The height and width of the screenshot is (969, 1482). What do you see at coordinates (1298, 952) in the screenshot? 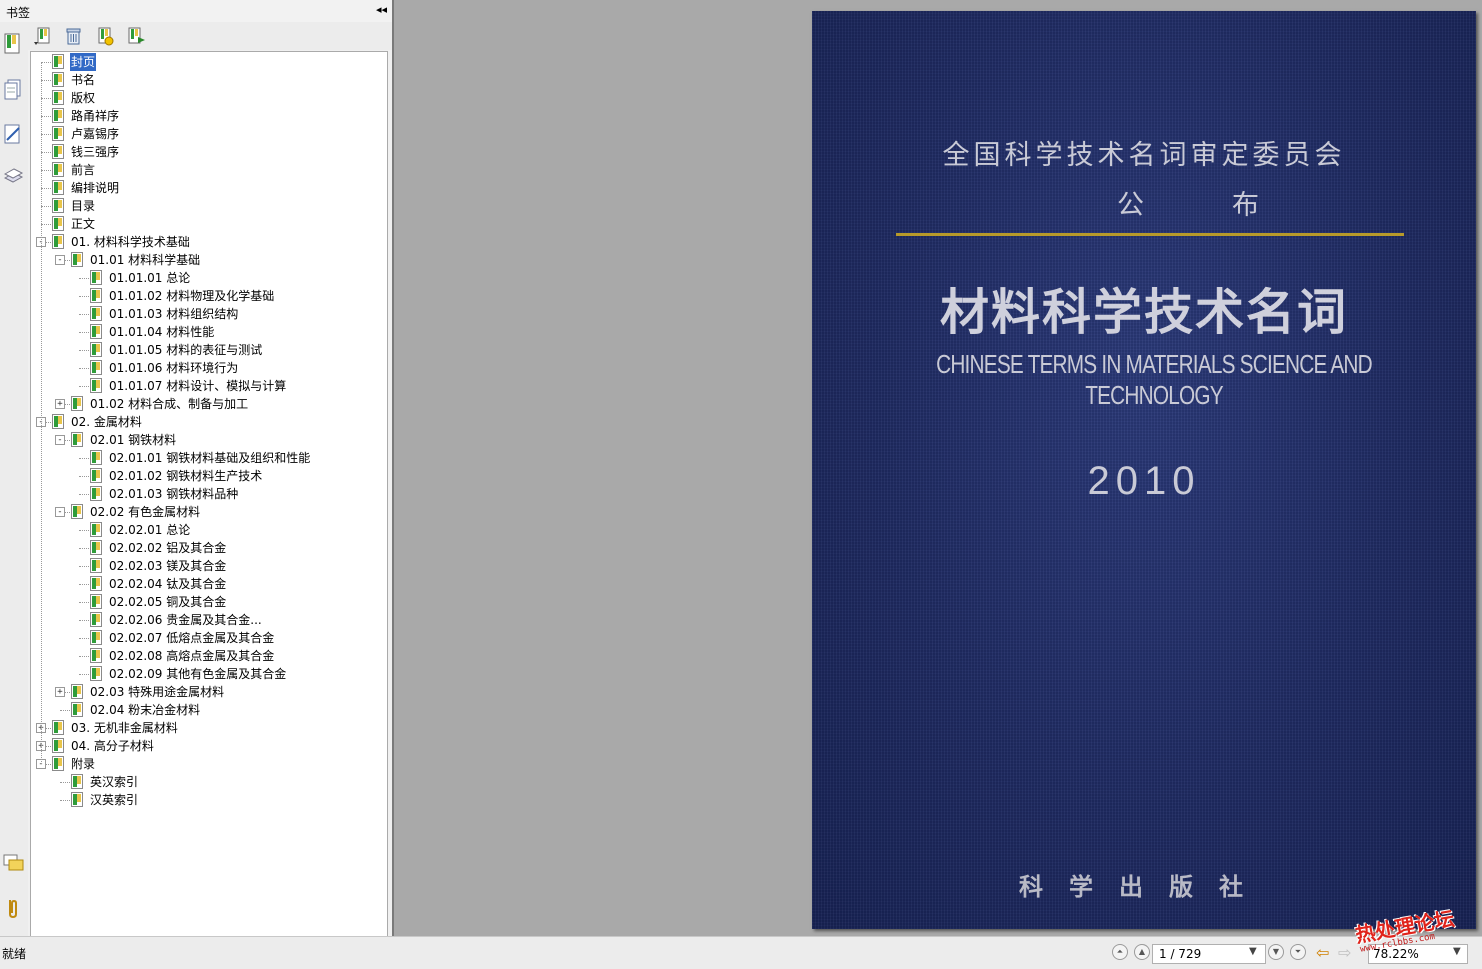
I see `last-page-icon: ⏷` at bounding box center [1298, 952].